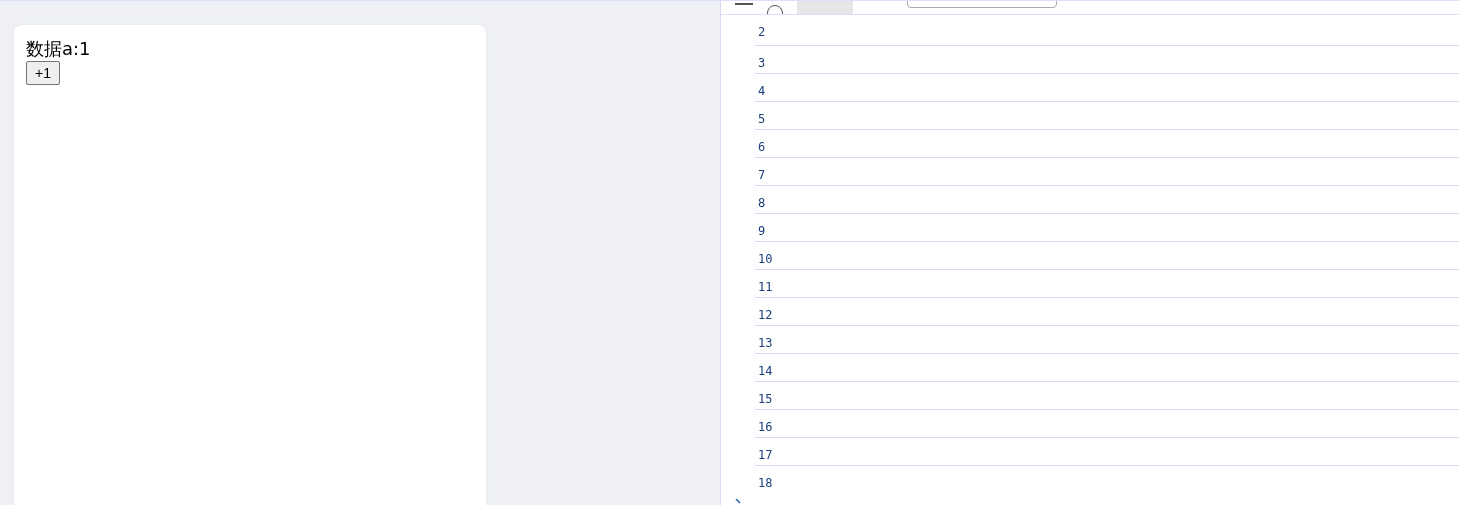 Image resolution: width=1459 pixels, height=505 pixels. I want to click on console-message: 2, so click(1107, 30).